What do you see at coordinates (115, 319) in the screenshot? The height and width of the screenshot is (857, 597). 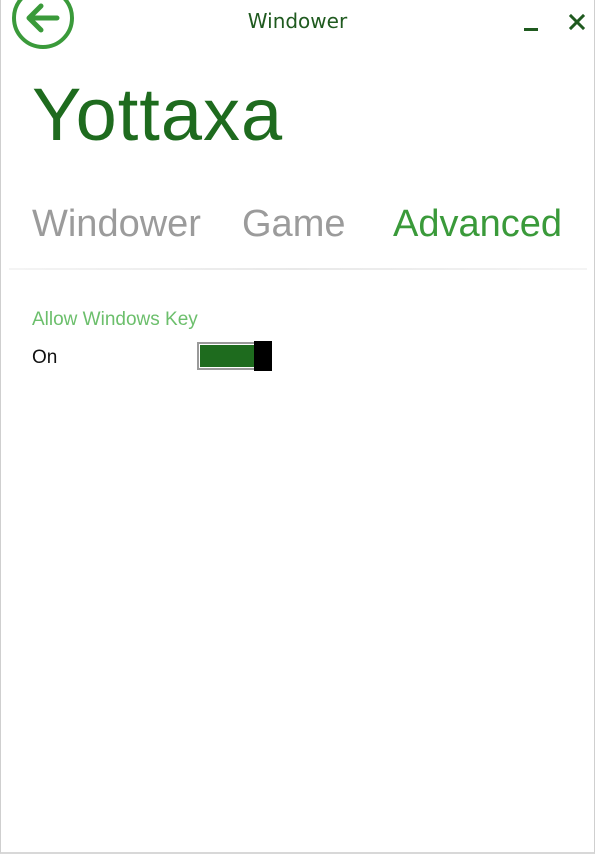 I see `allow-windows-key-label: Allow Windows Key` at bounding box center [115, 319].